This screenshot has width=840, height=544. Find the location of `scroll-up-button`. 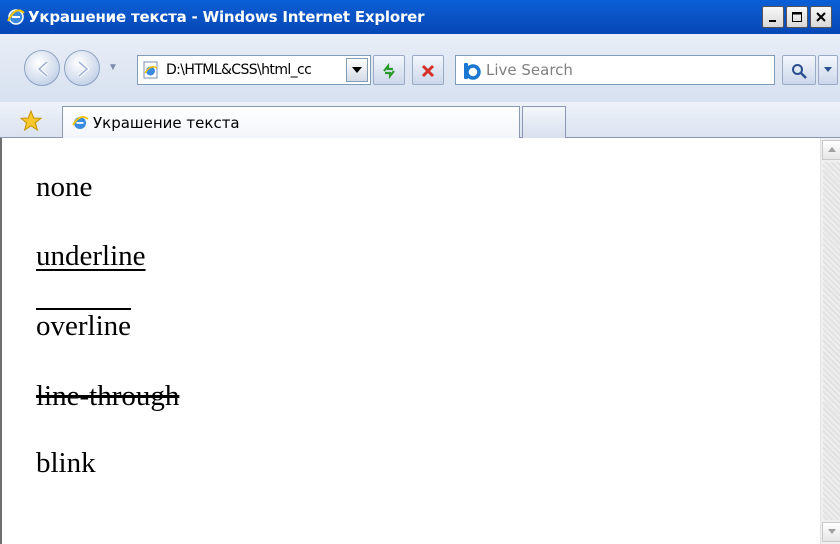

scroll-up-button is located at coordinates (831, 150).